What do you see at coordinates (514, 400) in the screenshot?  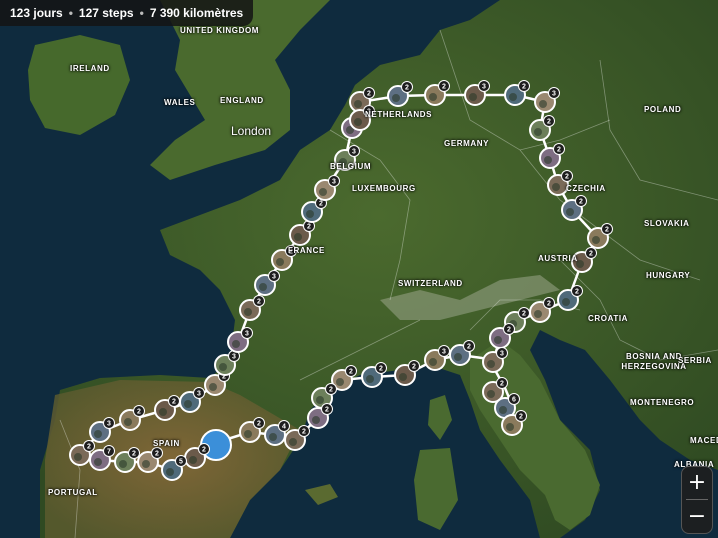 I see `step-count-text: 6` at bounding box center [514, 400].